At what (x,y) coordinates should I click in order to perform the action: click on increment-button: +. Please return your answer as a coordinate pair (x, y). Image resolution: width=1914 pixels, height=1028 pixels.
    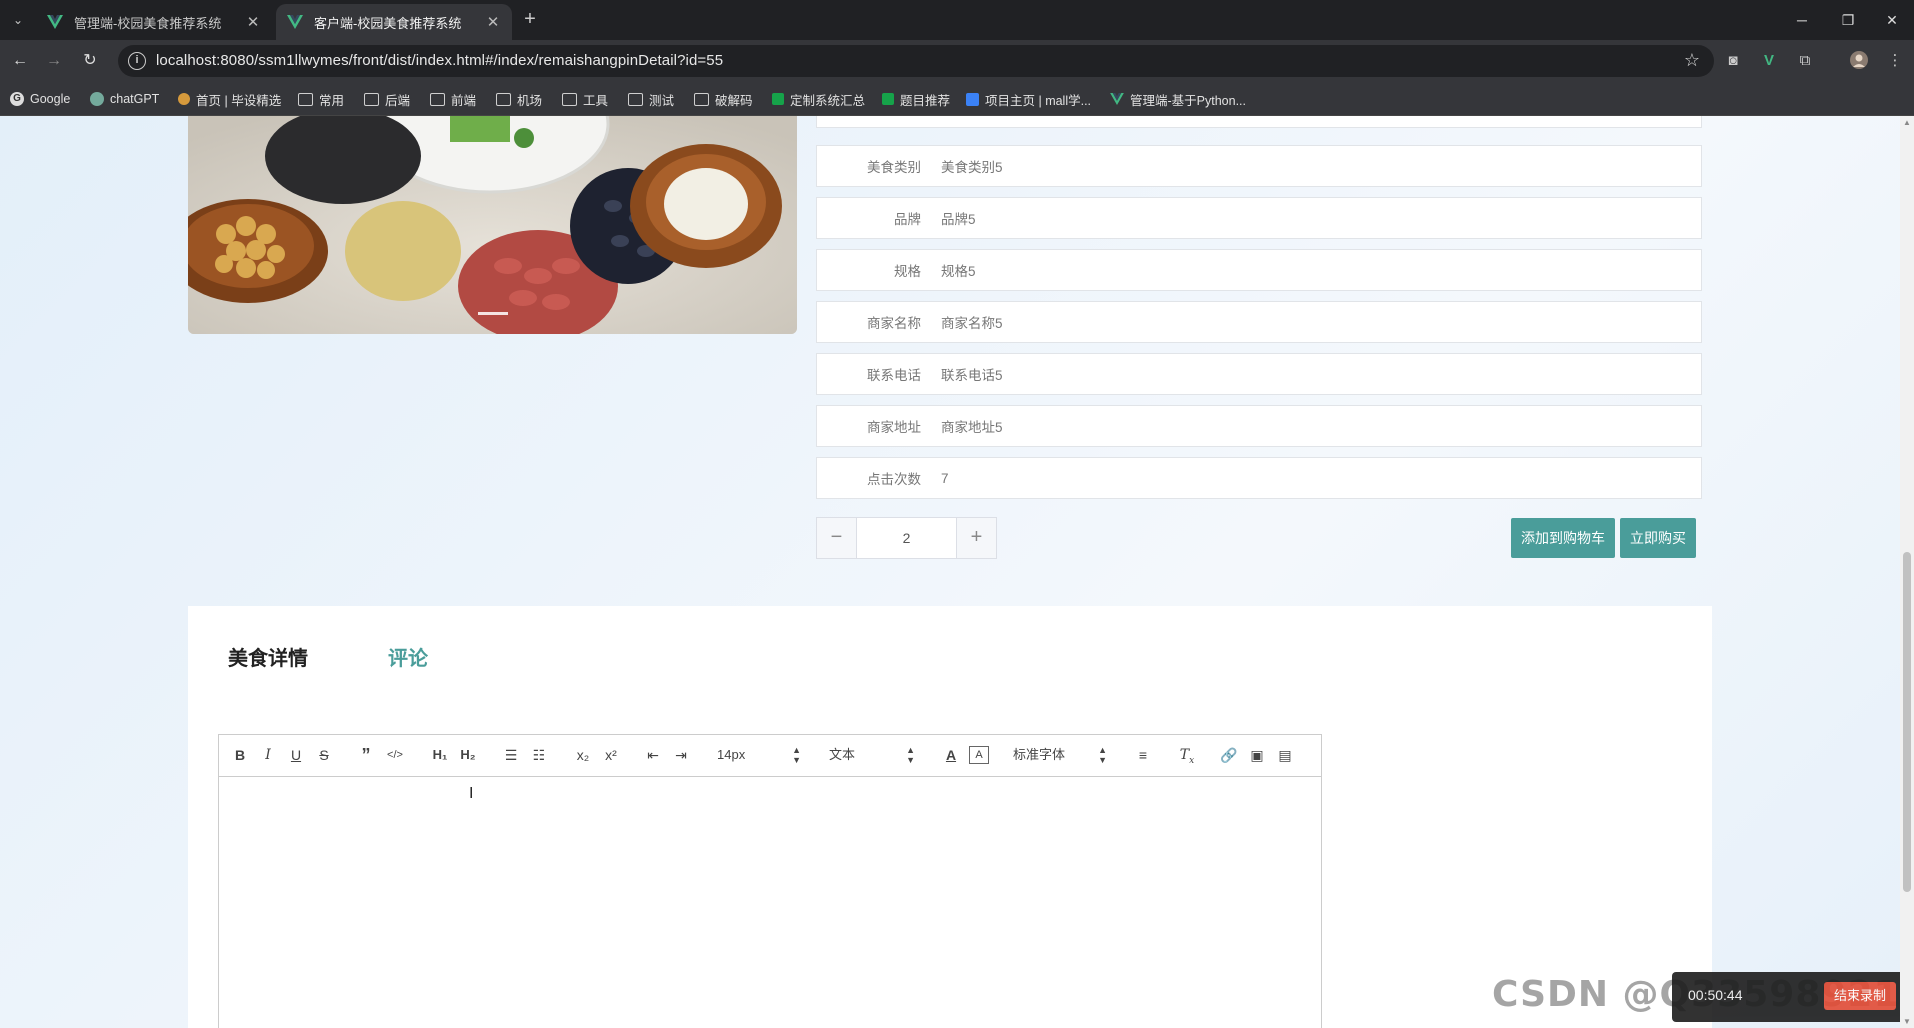
    Looking at the image, I should click on (976, 538).